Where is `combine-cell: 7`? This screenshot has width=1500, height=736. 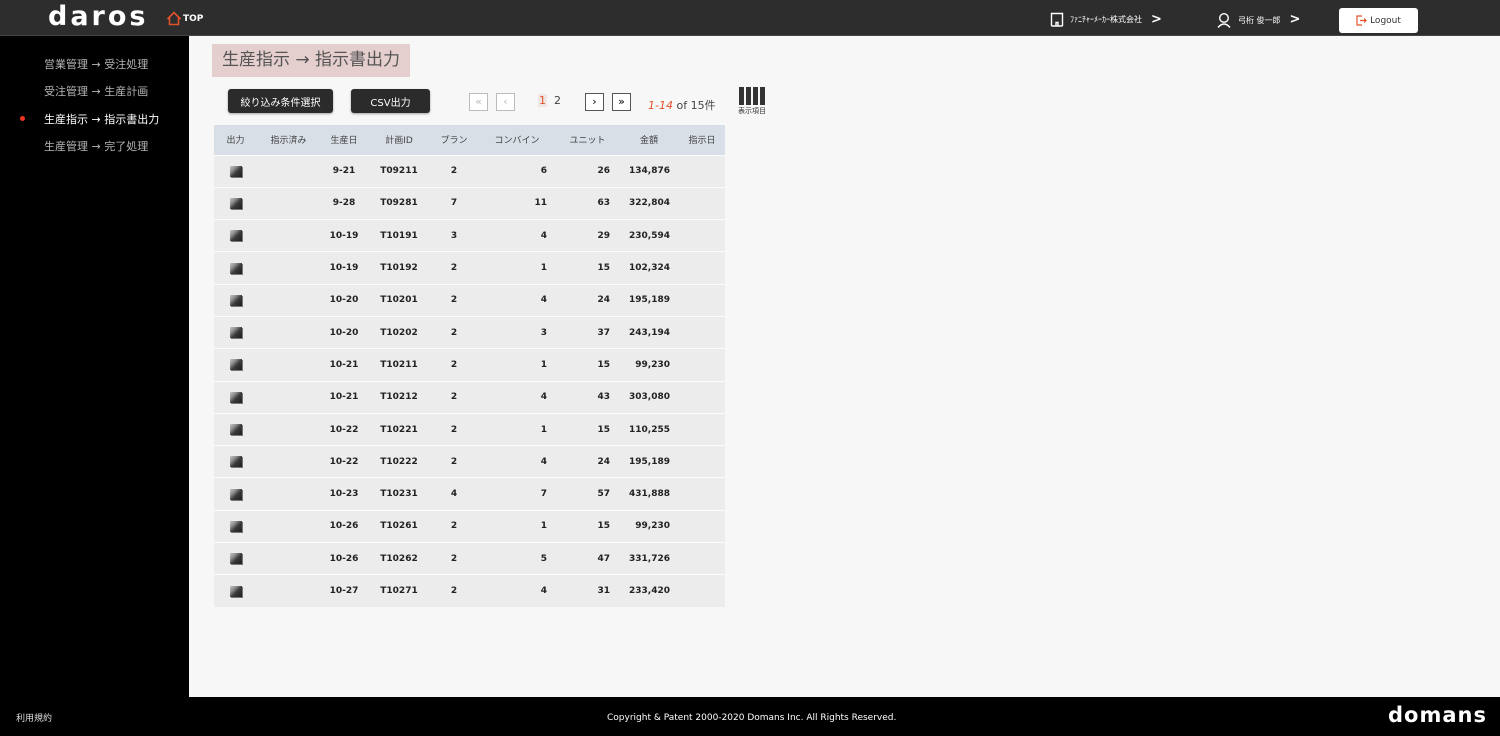
combine-cell: 7 is located at coordinates (517, 494).